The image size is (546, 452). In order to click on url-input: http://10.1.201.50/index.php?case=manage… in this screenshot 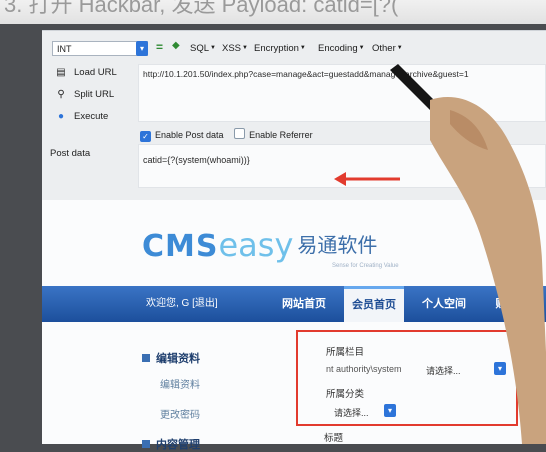, I will do `click(342, 93)`.